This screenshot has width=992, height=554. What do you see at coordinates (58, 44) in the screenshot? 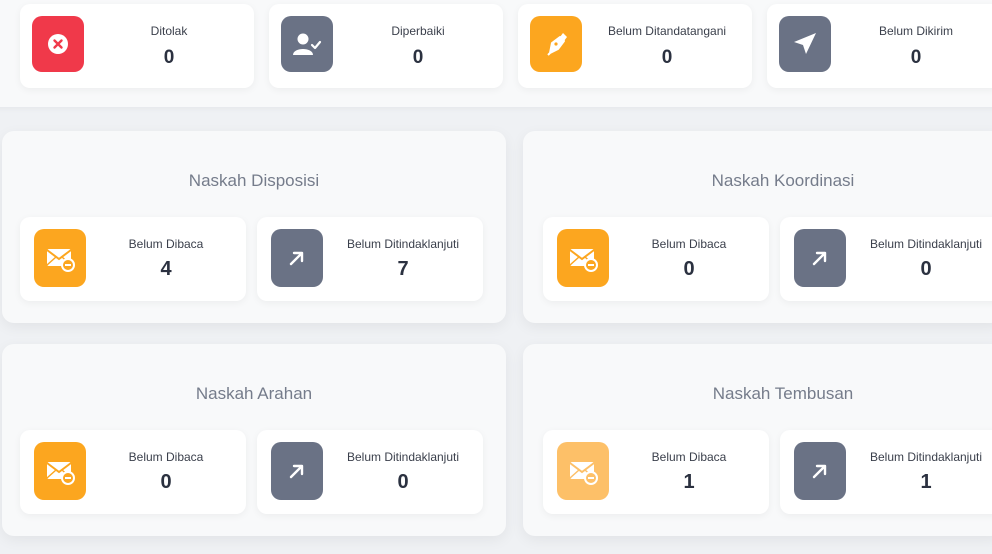
I see `x-circle-icon` at bounding box center [58, 44].